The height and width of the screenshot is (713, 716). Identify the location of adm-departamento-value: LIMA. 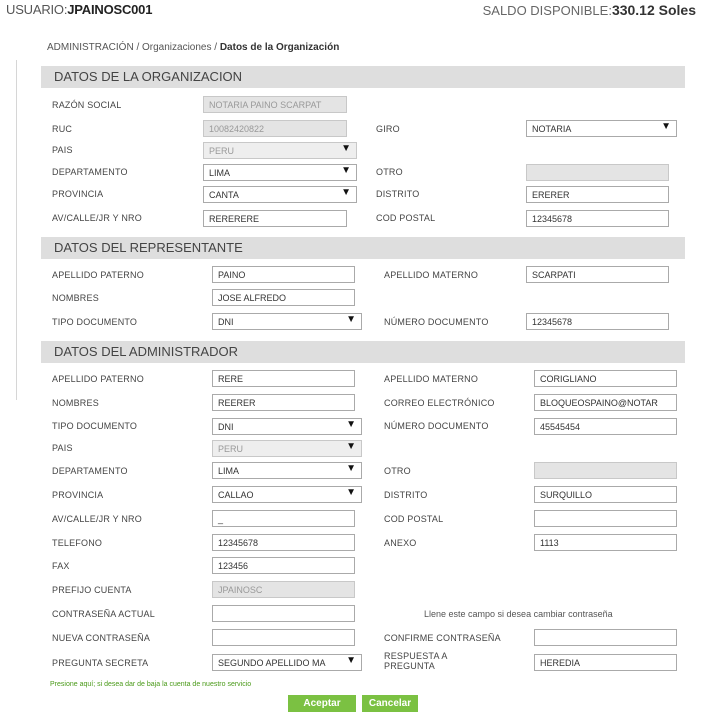
(229, 471).